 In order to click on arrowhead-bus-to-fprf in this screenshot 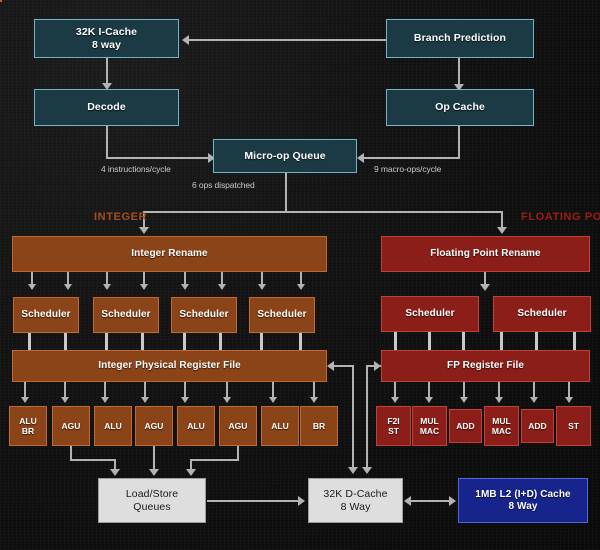, I will do `click(377, 366)`.